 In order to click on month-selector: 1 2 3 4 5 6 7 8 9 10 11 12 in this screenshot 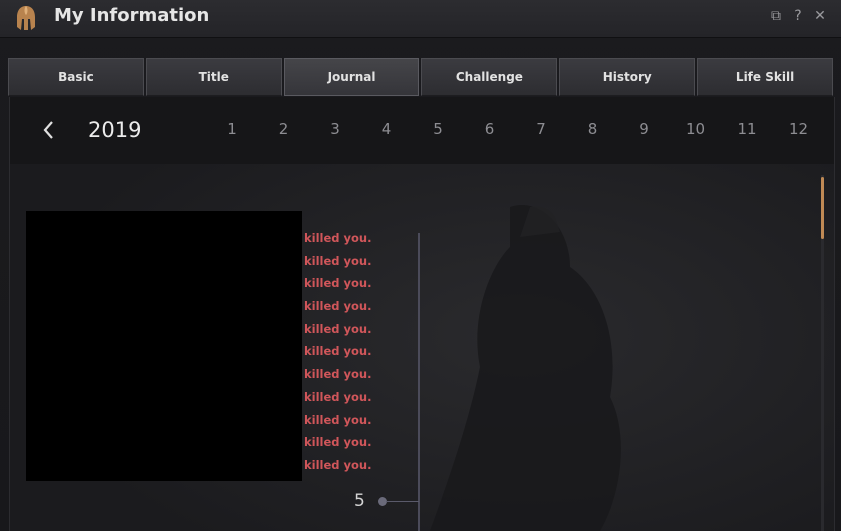, I will do `click(515, 129)`.